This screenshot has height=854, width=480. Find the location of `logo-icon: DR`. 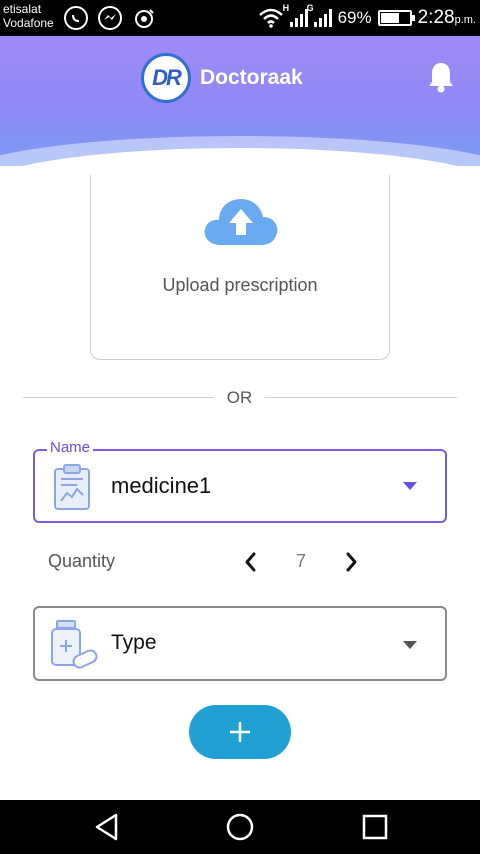

logo-icon: DR is located at coordinates (166, 78).